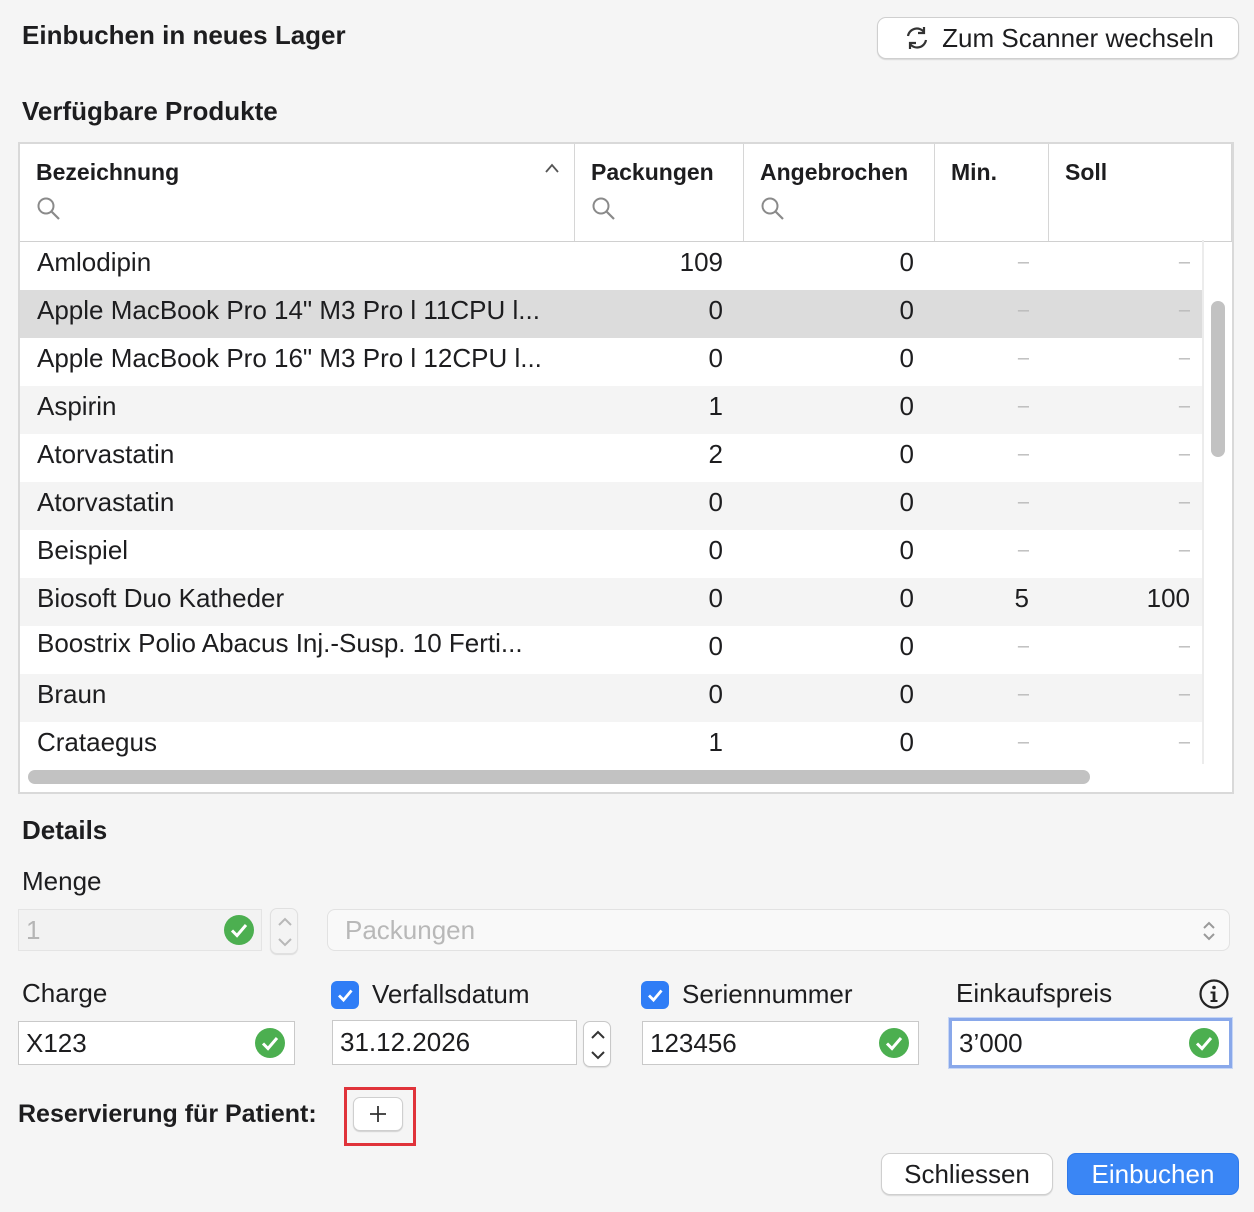  I want to click on vertical-scrollbar-thumb, so click(1218, 379).